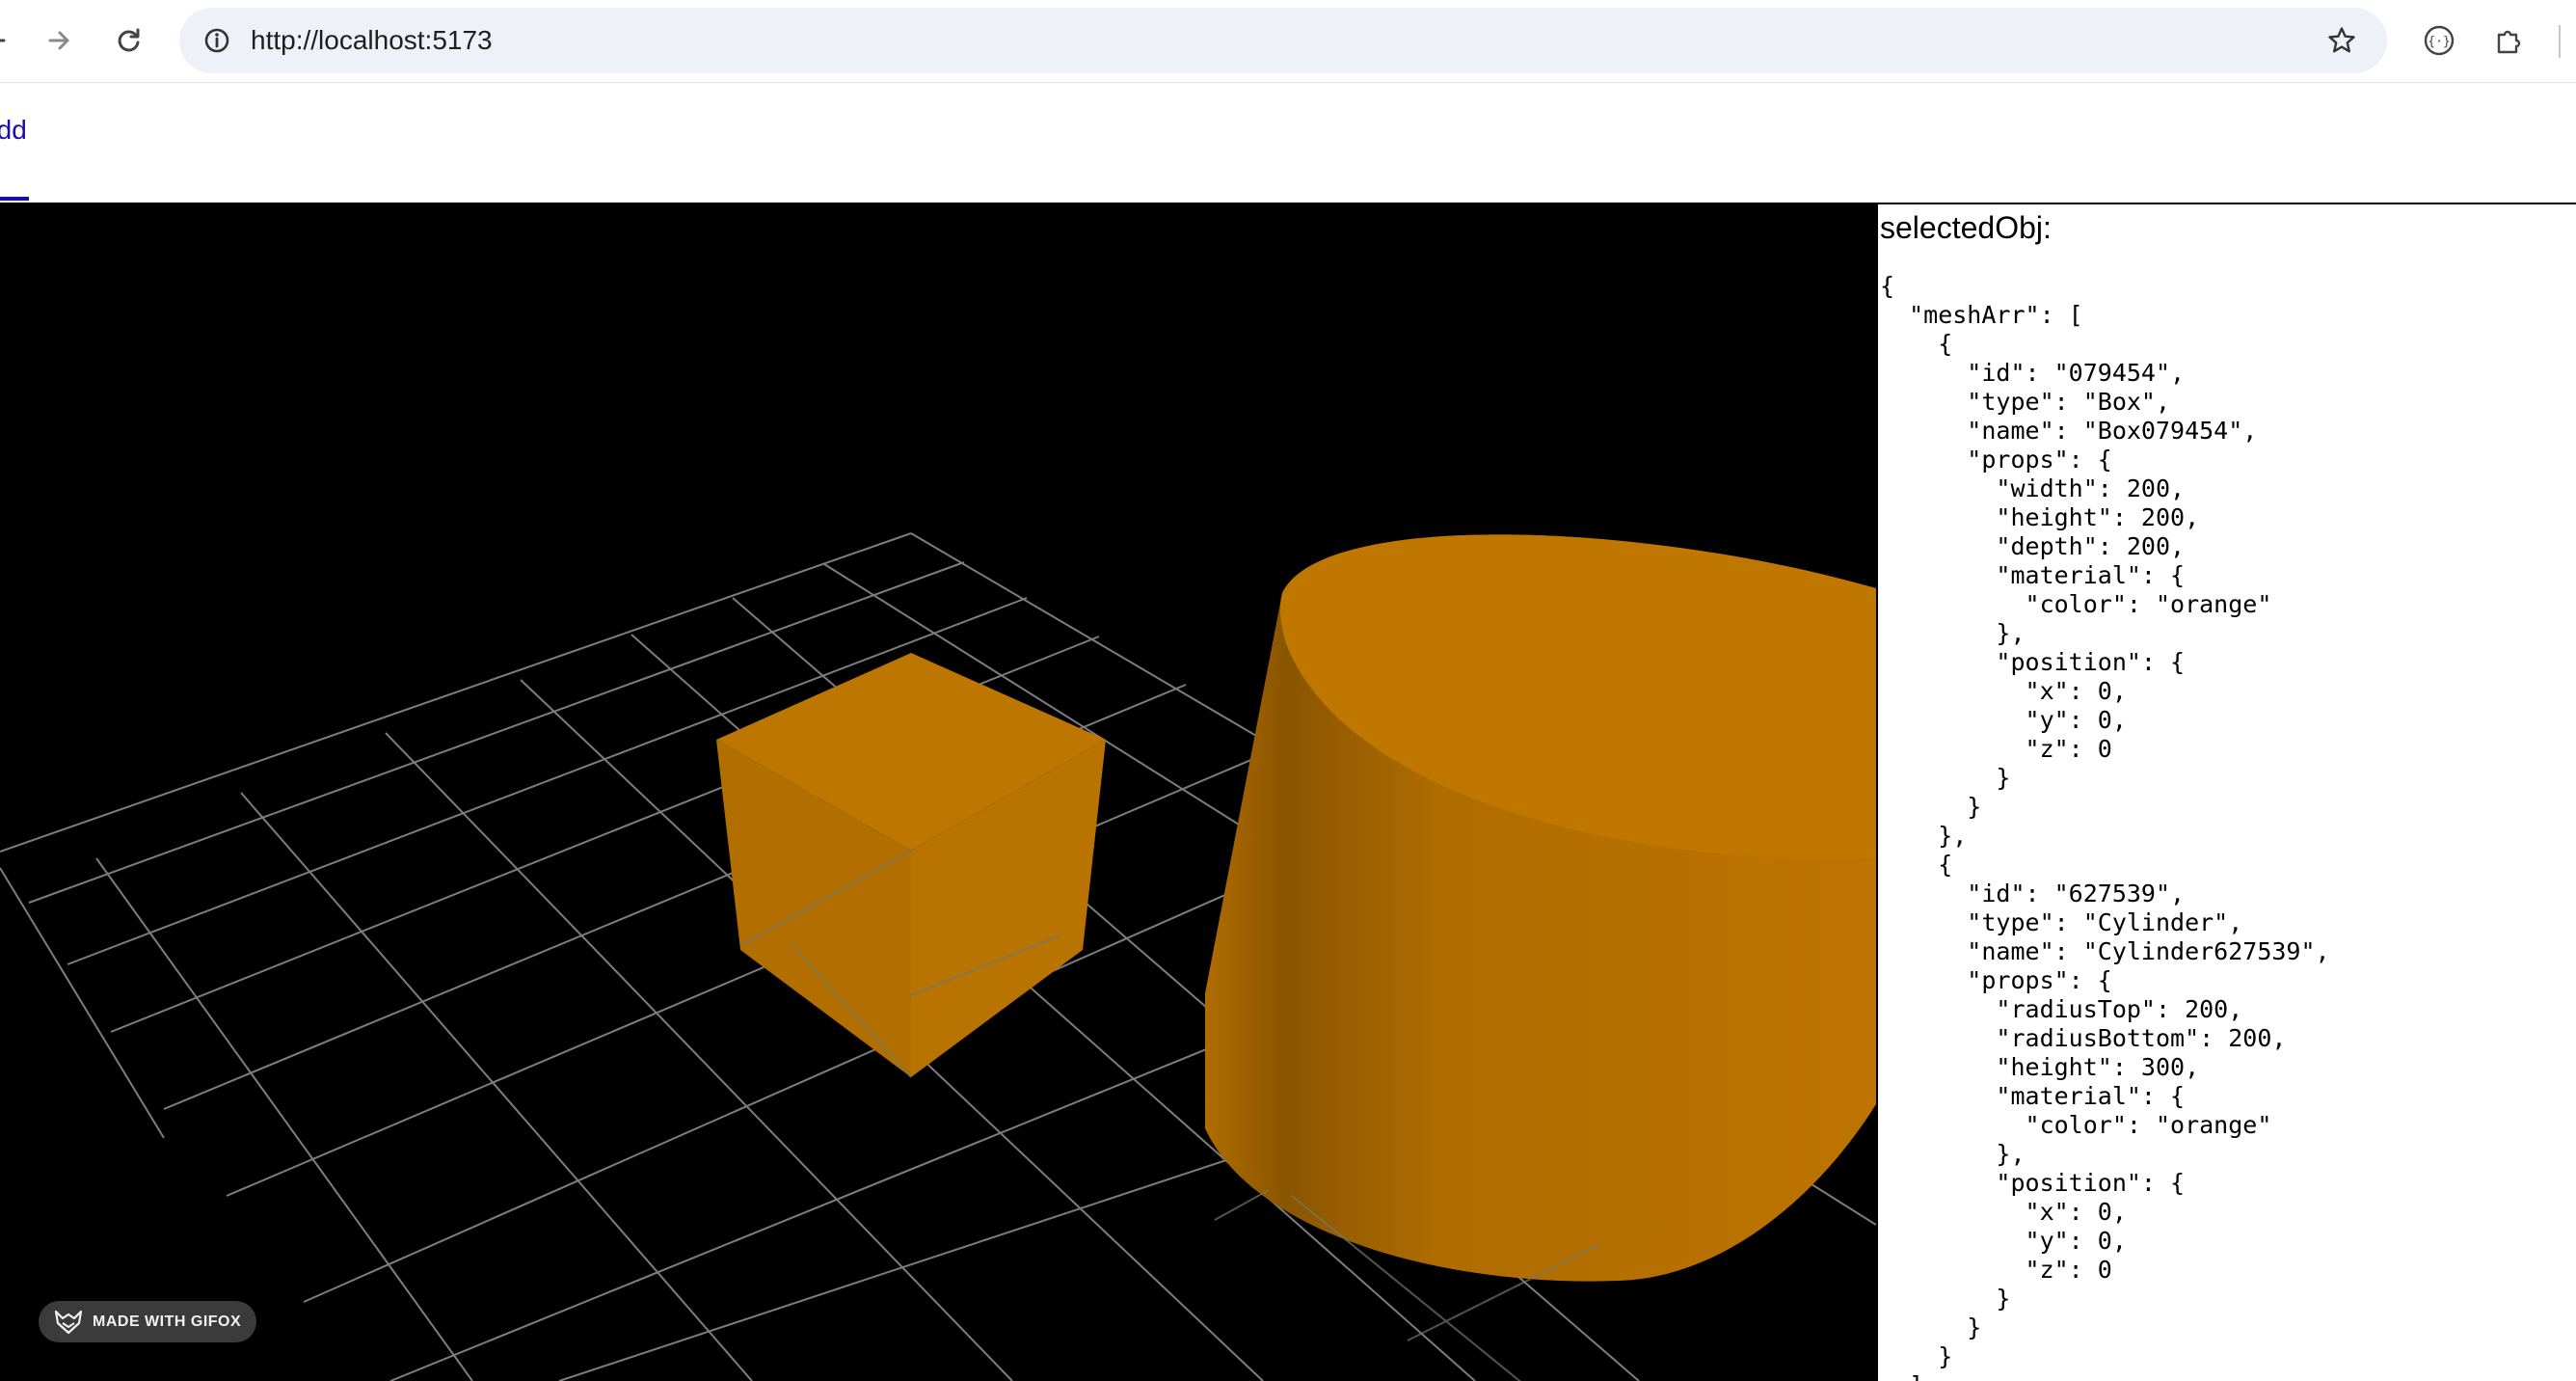 The image size is (2576, 1381). What do you see at coordinates (1540, 908) in the screenshot?
I see `cylinder-mesh` at bounding box center [1540, 908].